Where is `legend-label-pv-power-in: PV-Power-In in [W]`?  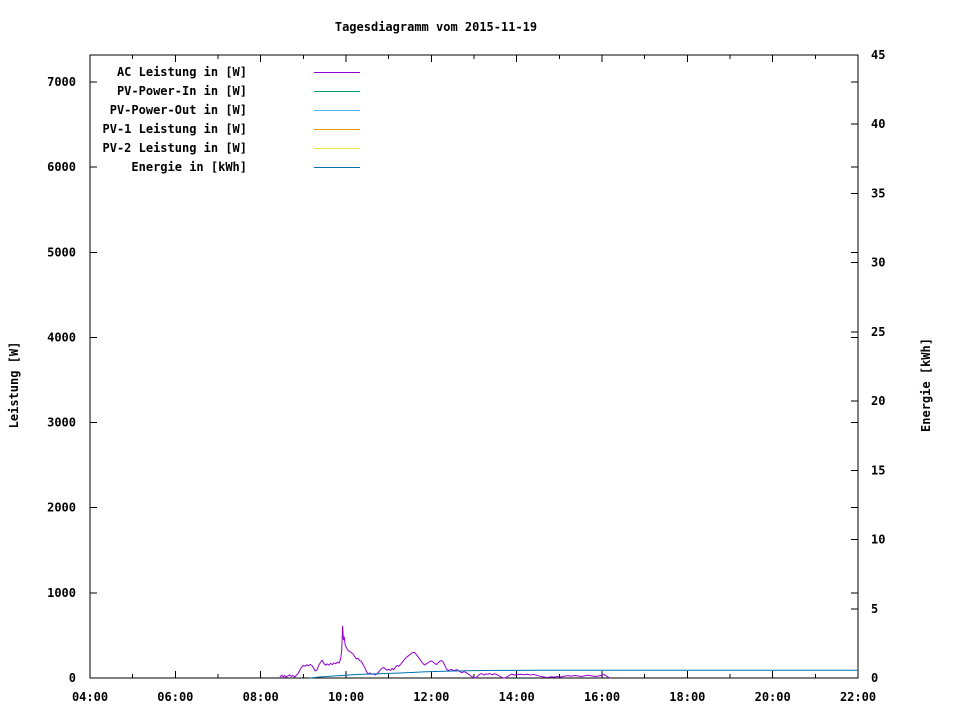 legend-label-pv-power-in: PV-Power-In in [W] is located at coordinates (181, 91).